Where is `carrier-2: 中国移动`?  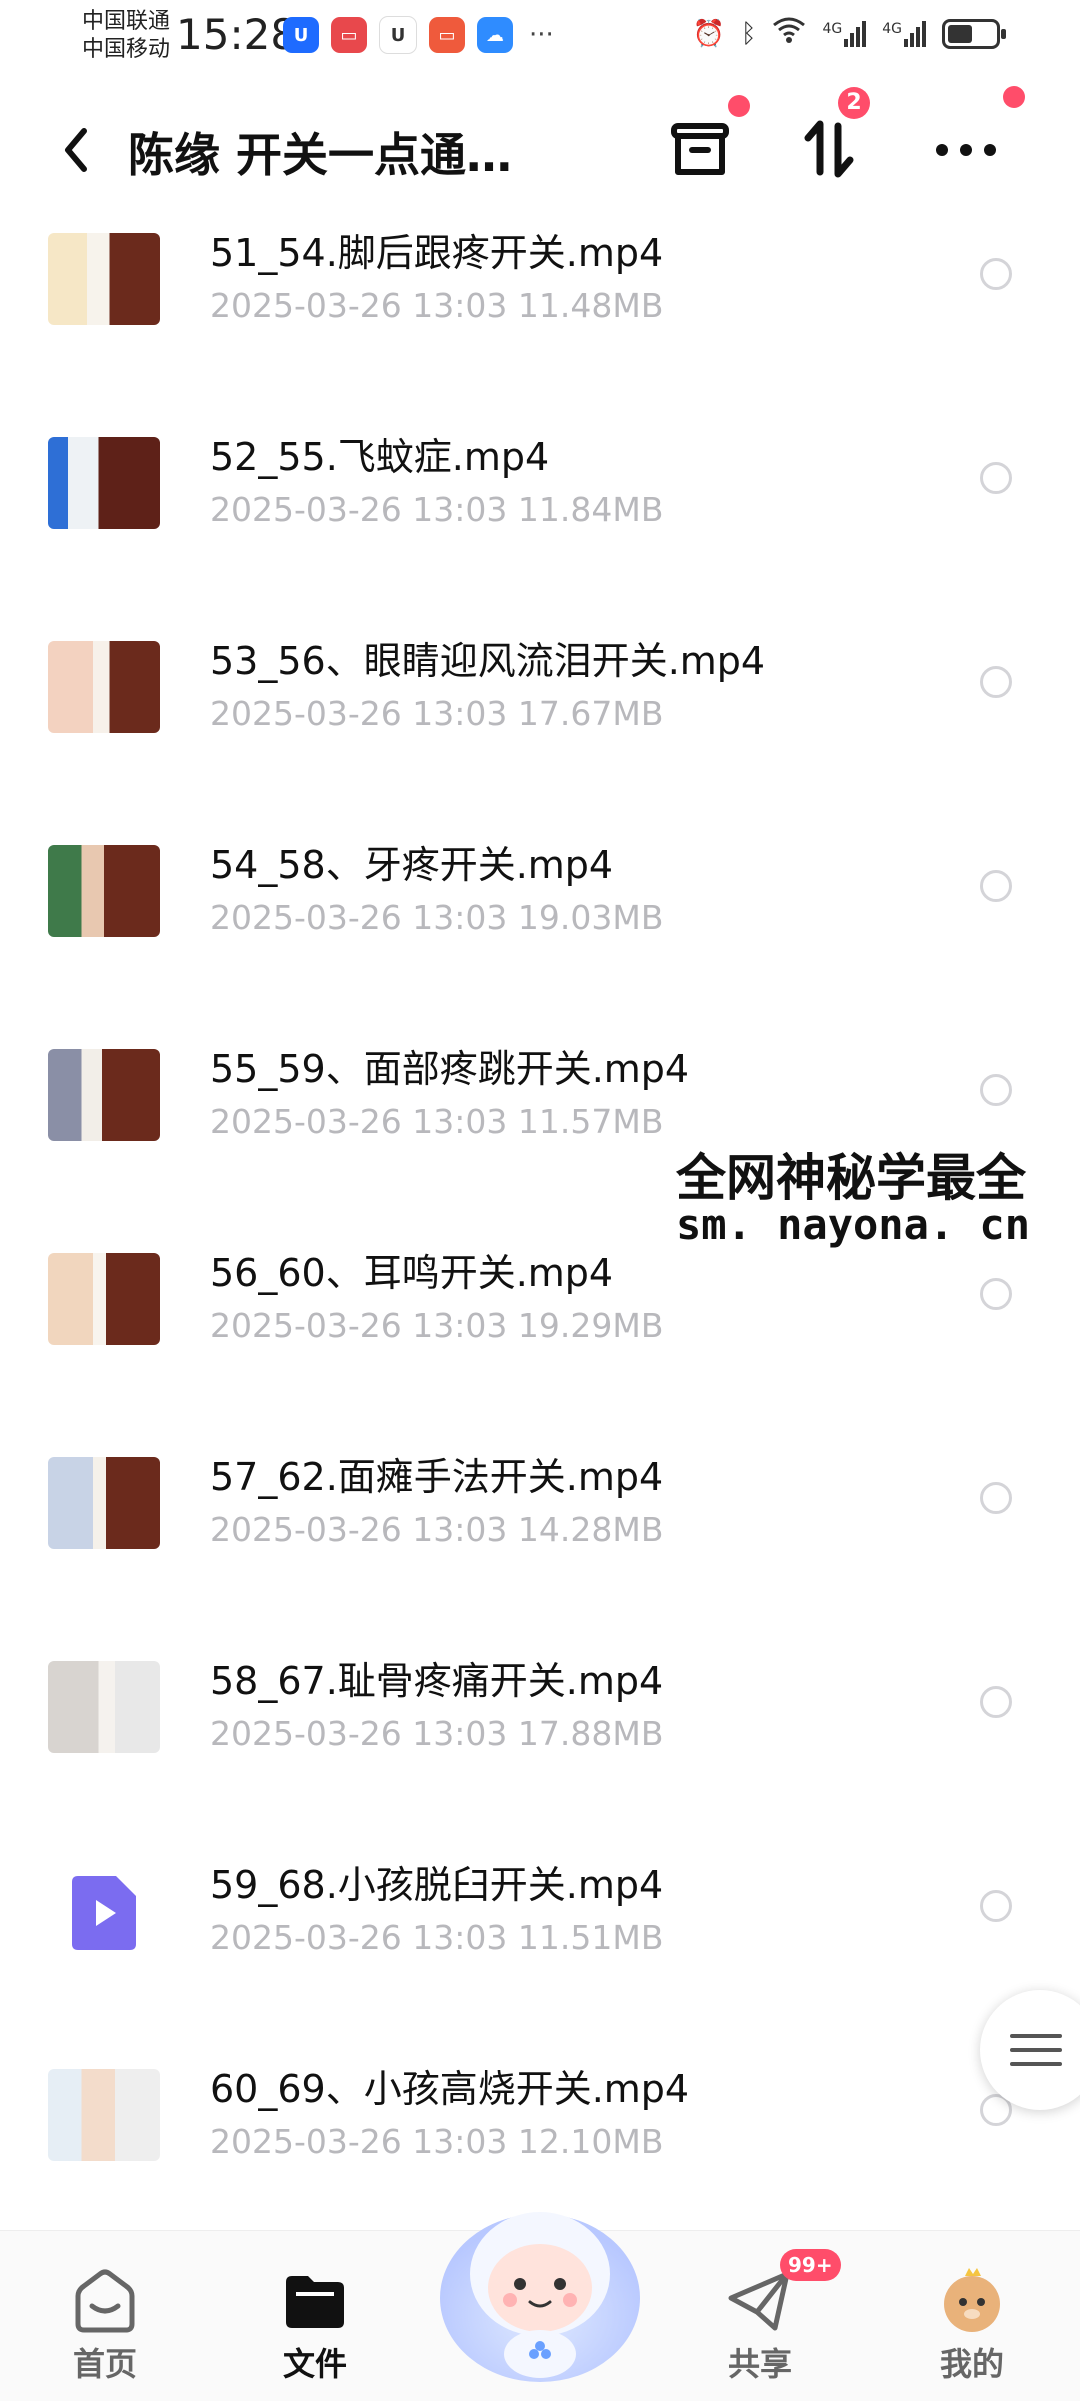
carrier-2: 中国移动 is located at coordinates (126, 49).